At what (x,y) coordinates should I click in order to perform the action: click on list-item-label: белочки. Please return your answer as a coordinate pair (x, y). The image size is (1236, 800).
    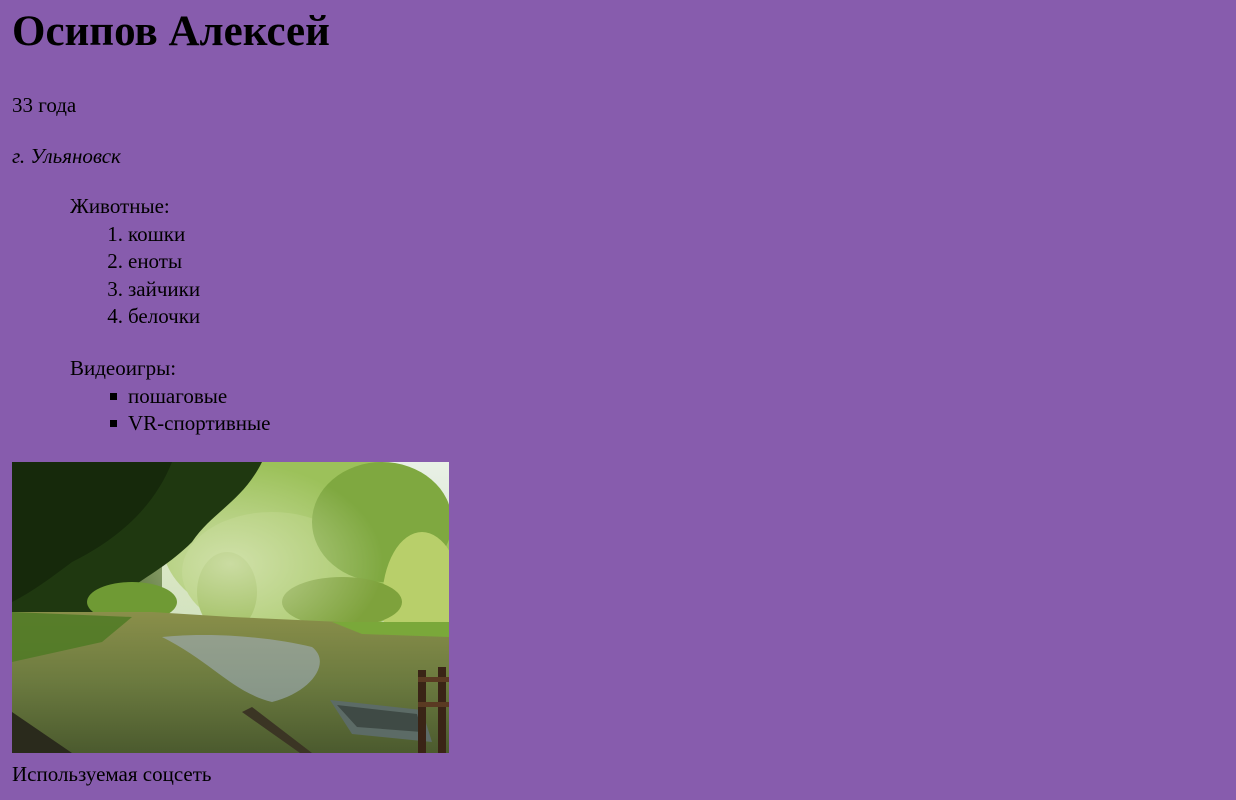
    Looking at the image, I should click on (164, 316).